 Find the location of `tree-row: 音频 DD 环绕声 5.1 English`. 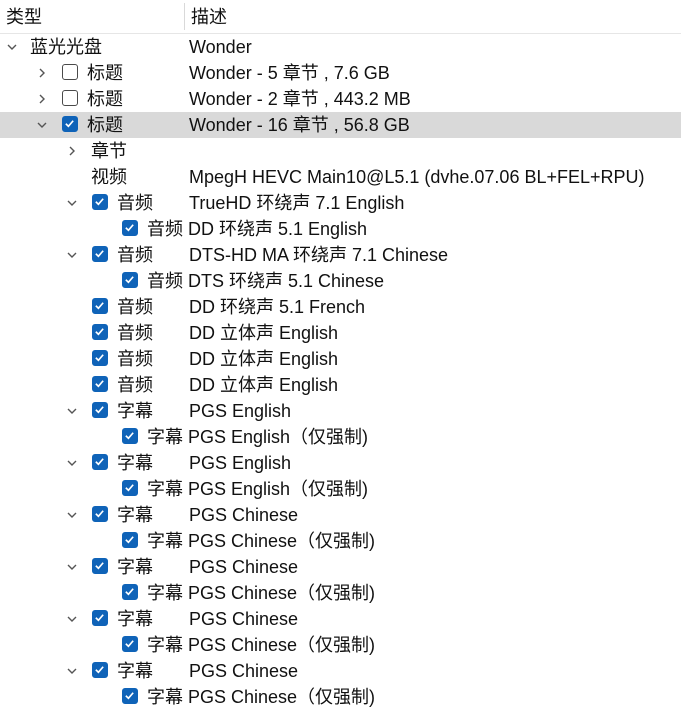

tree-row: 音频 DD 环绕声 5.1 English is located at coordinates (340, 229).